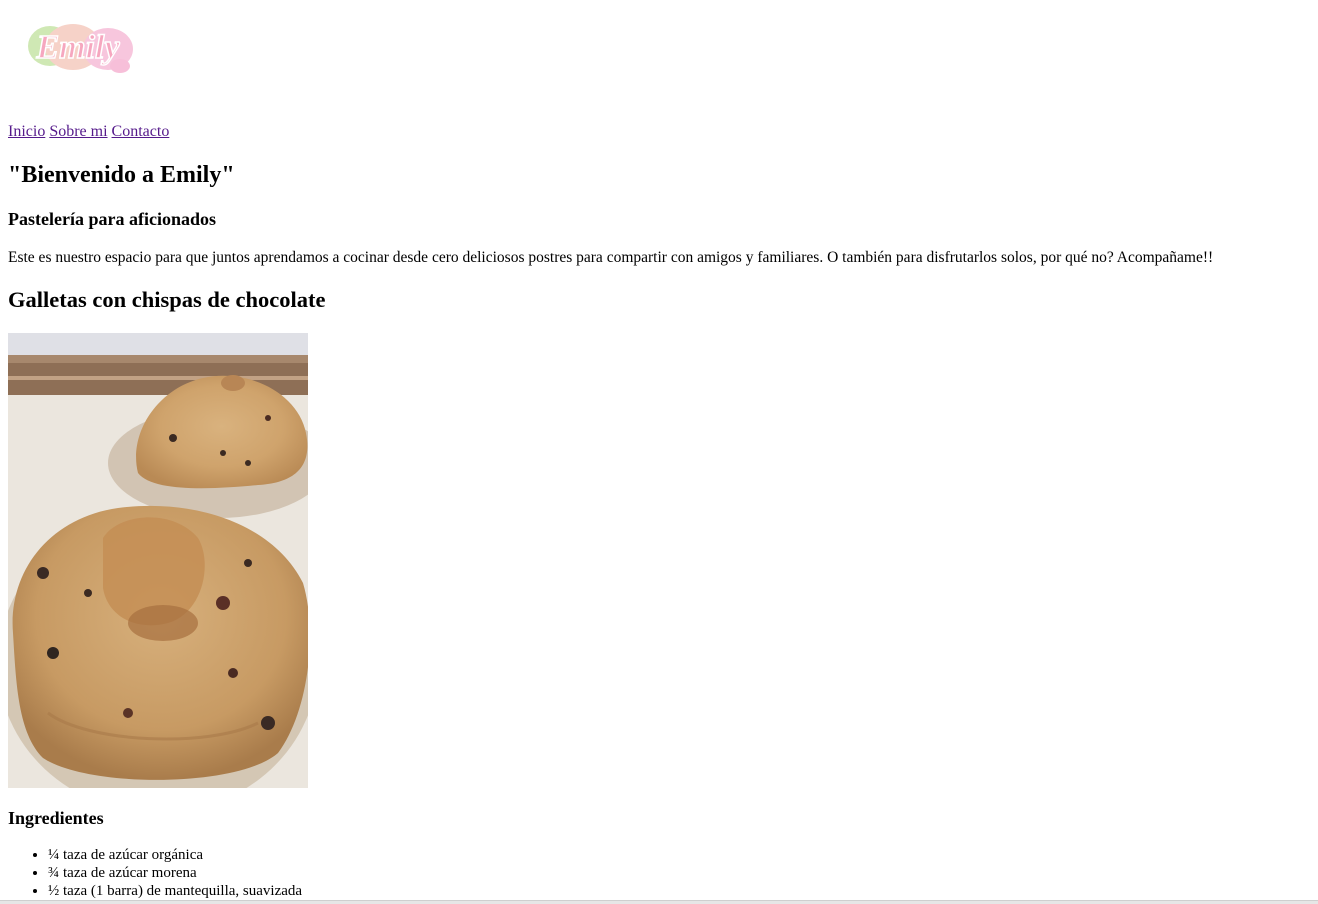 The height and width of the screenshot is (904, 1318). What do you see at coordinates (659, 902) in the screenshot?
I see `horizontal-scrollbar` at bounding box center [659, 902].